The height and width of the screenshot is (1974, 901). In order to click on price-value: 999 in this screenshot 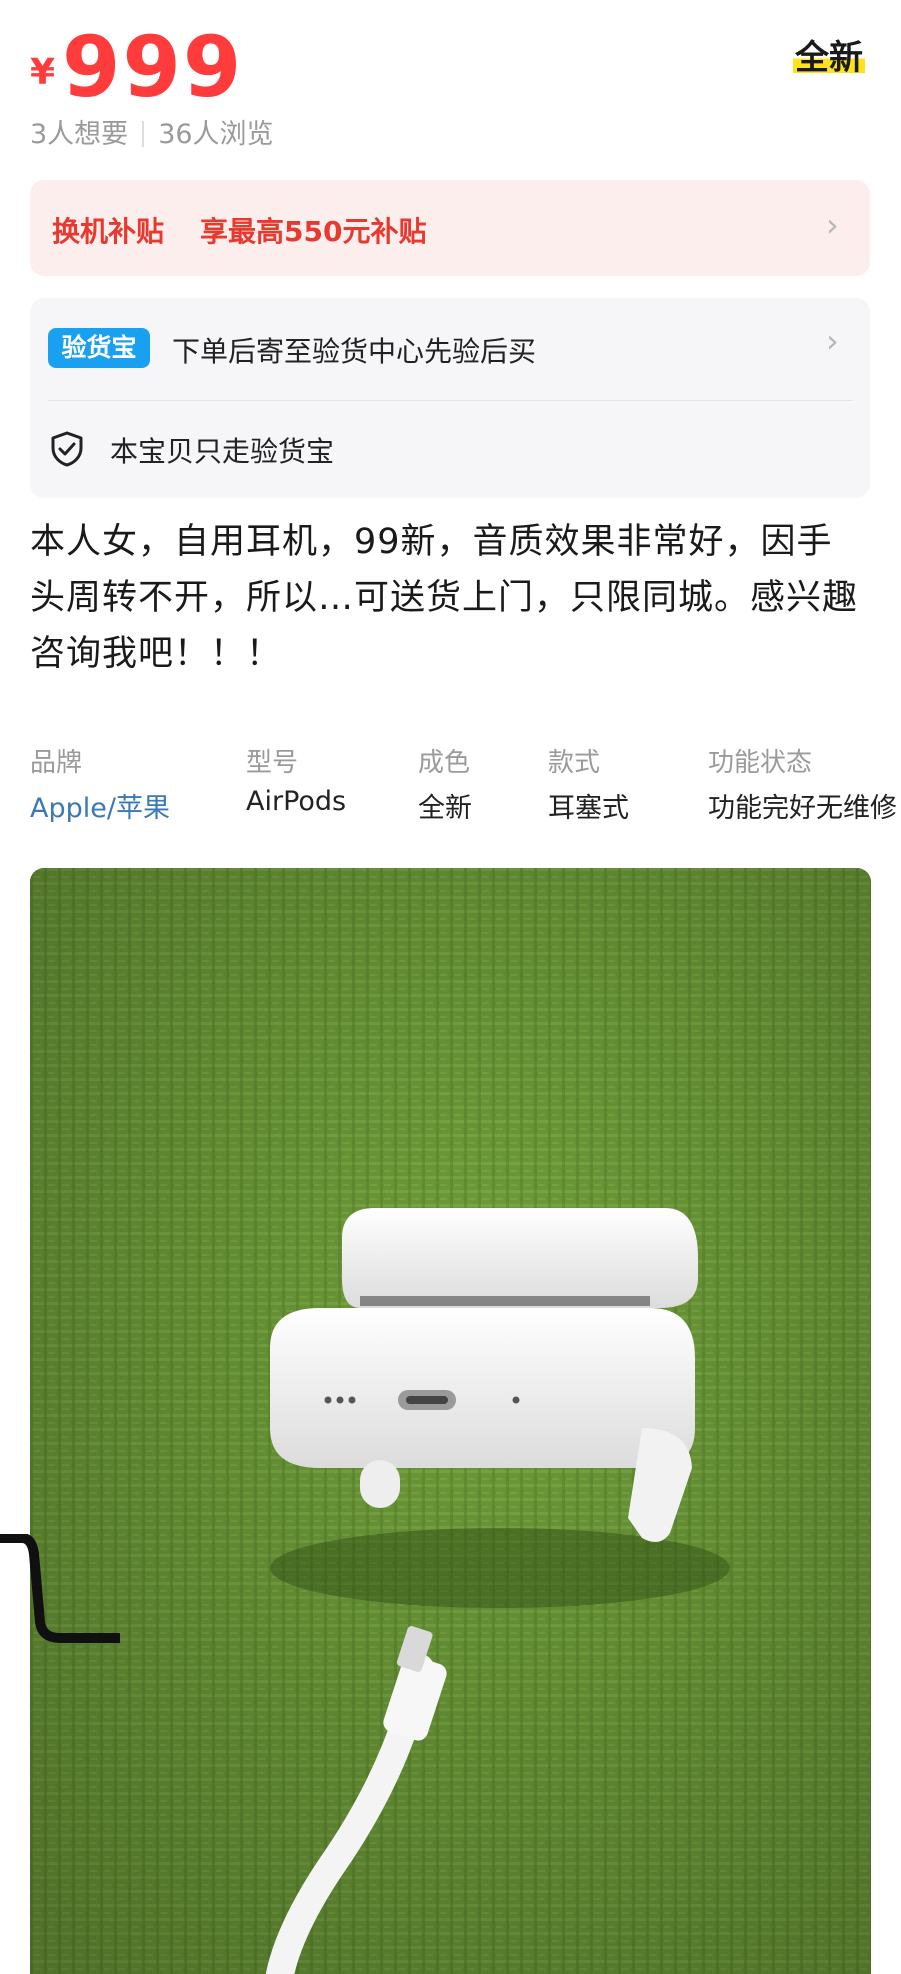, I will do `click(153, 67)`.